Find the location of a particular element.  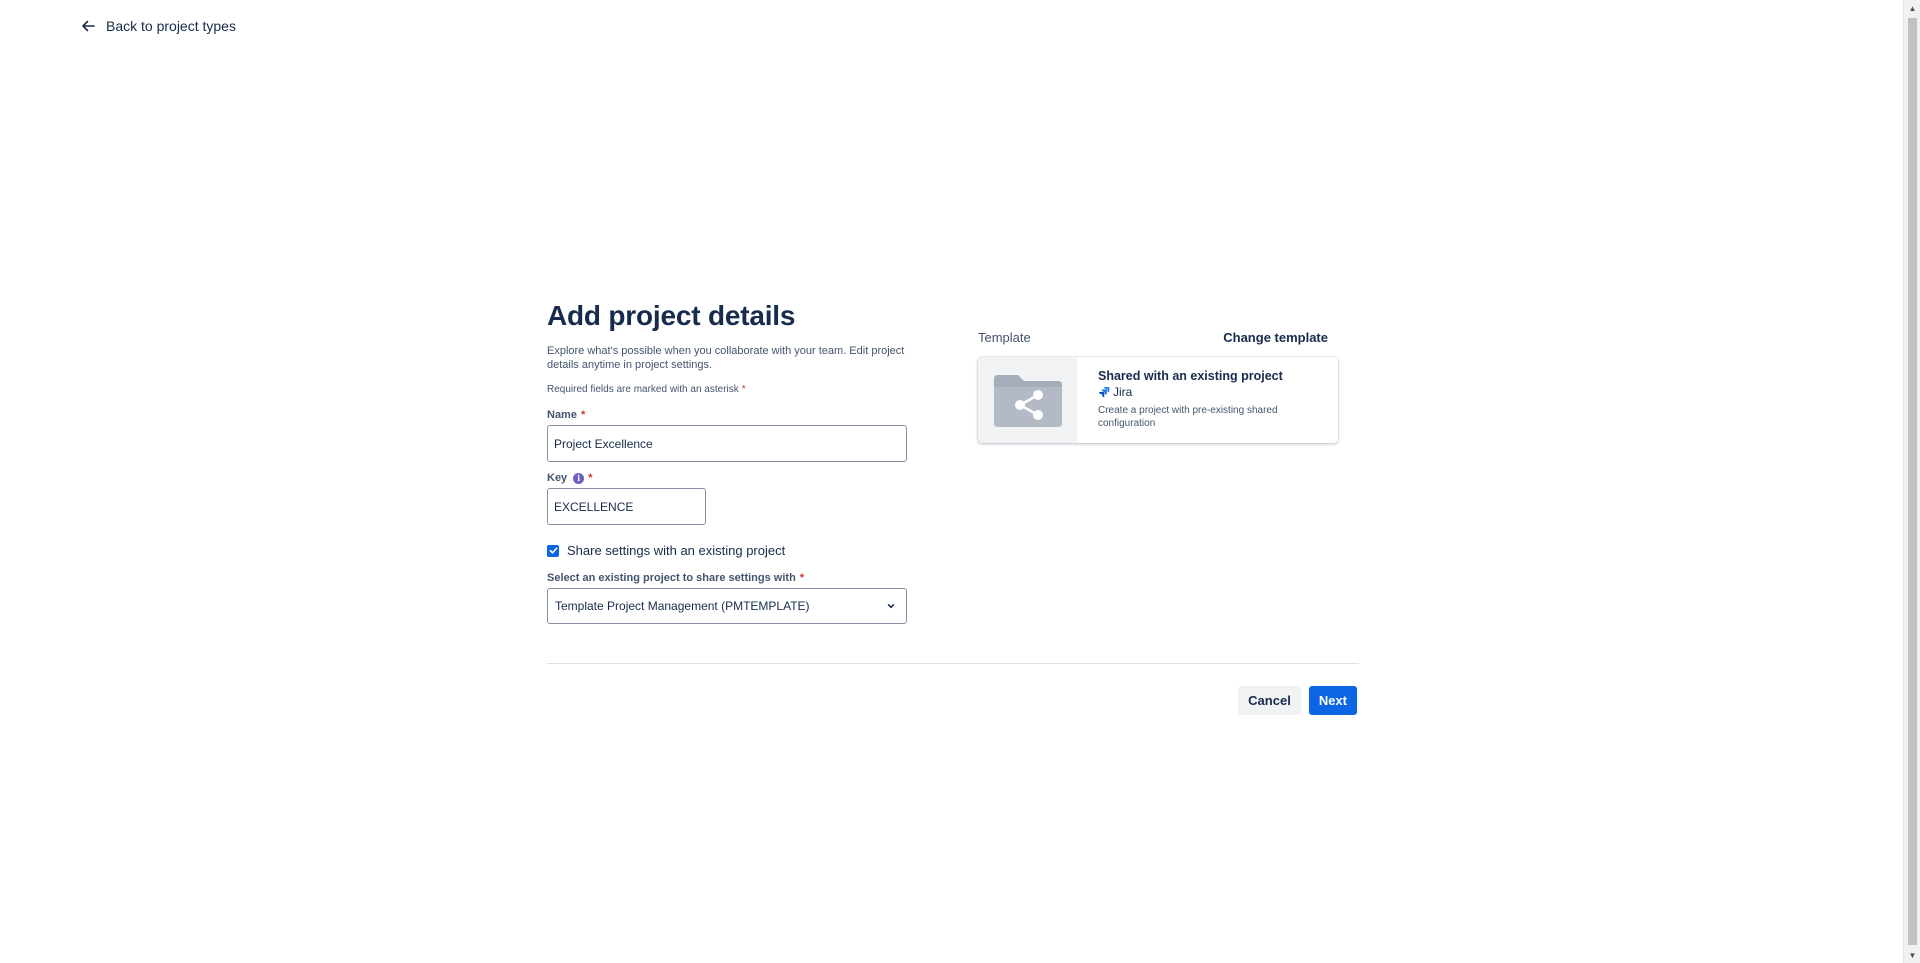

folder-share-icon is located at coordinates (1027, 401).